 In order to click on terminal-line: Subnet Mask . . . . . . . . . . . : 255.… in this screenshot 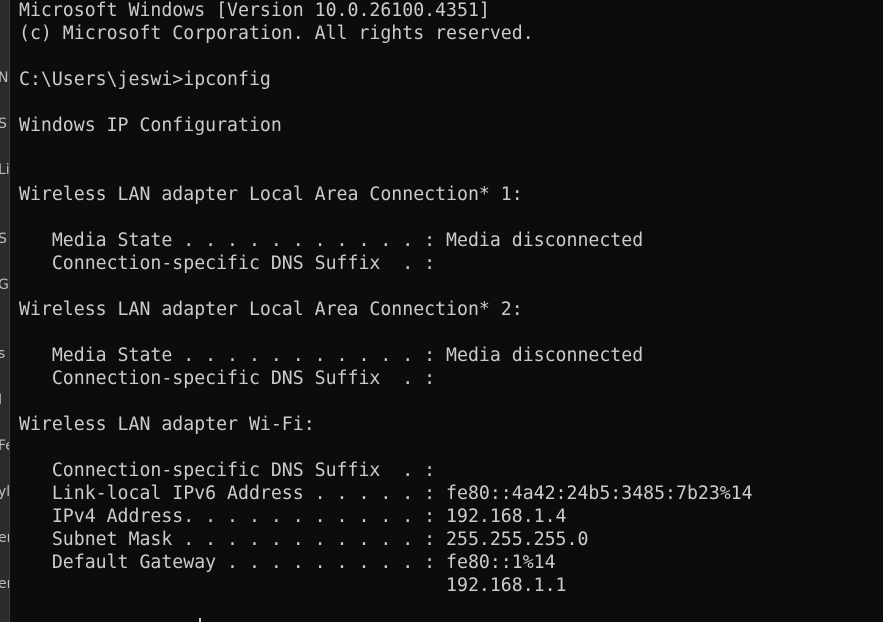, I will do `click(304, 539)`.